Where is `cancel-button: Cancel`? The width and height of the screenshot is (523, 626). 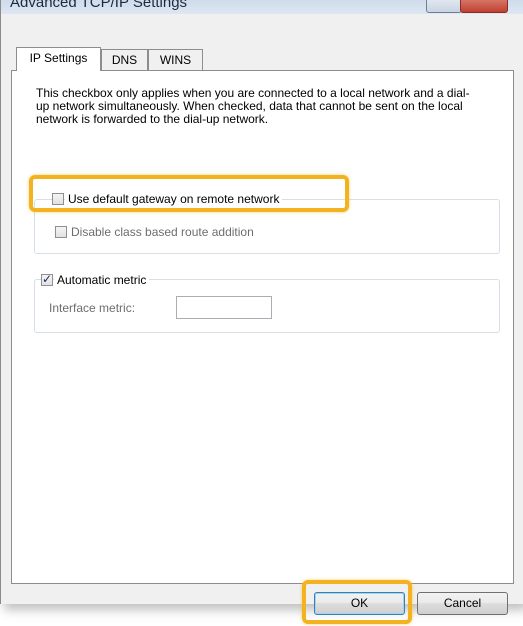 cancel-button: Cancel is located at coordinates (462, 603).